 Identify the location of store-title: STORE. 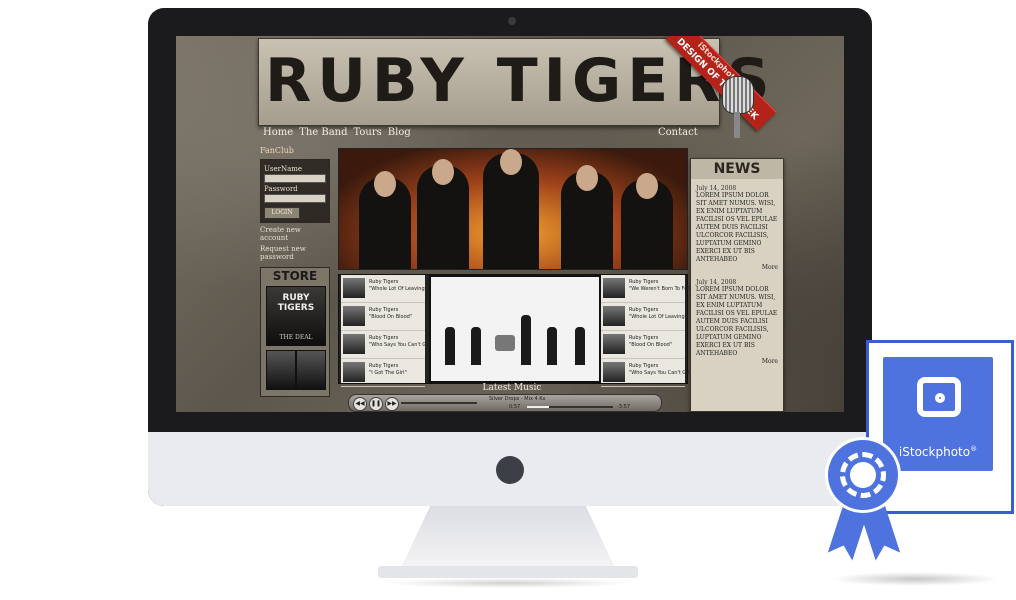
(295, 276).